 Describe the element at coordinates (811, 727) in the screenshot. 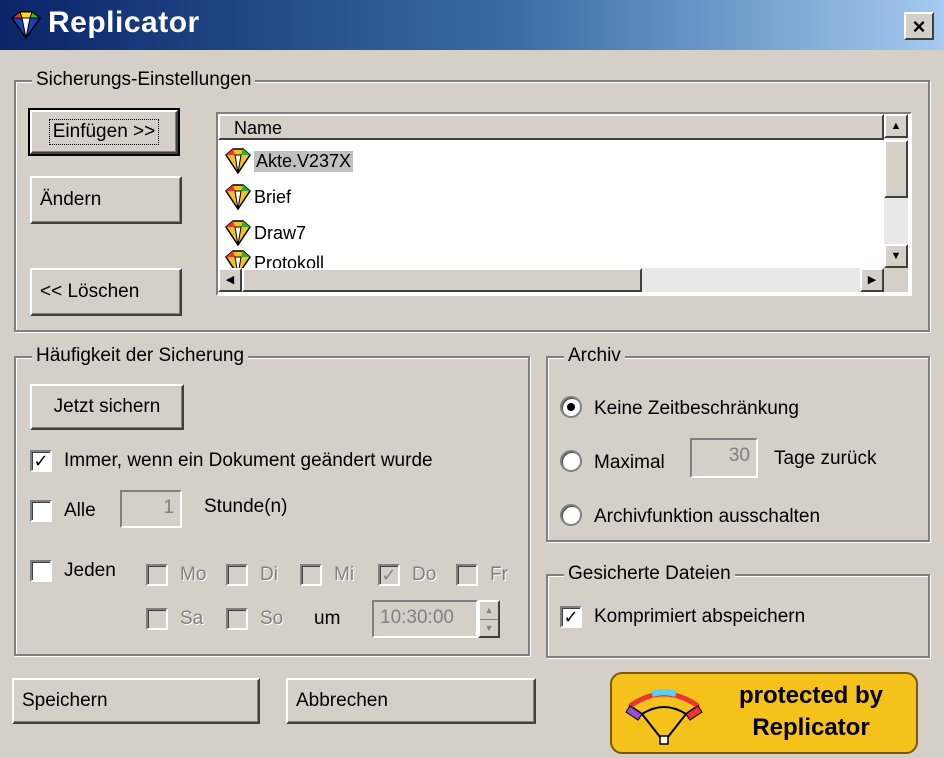

I see `badge-line-2: Replicator` at that location.